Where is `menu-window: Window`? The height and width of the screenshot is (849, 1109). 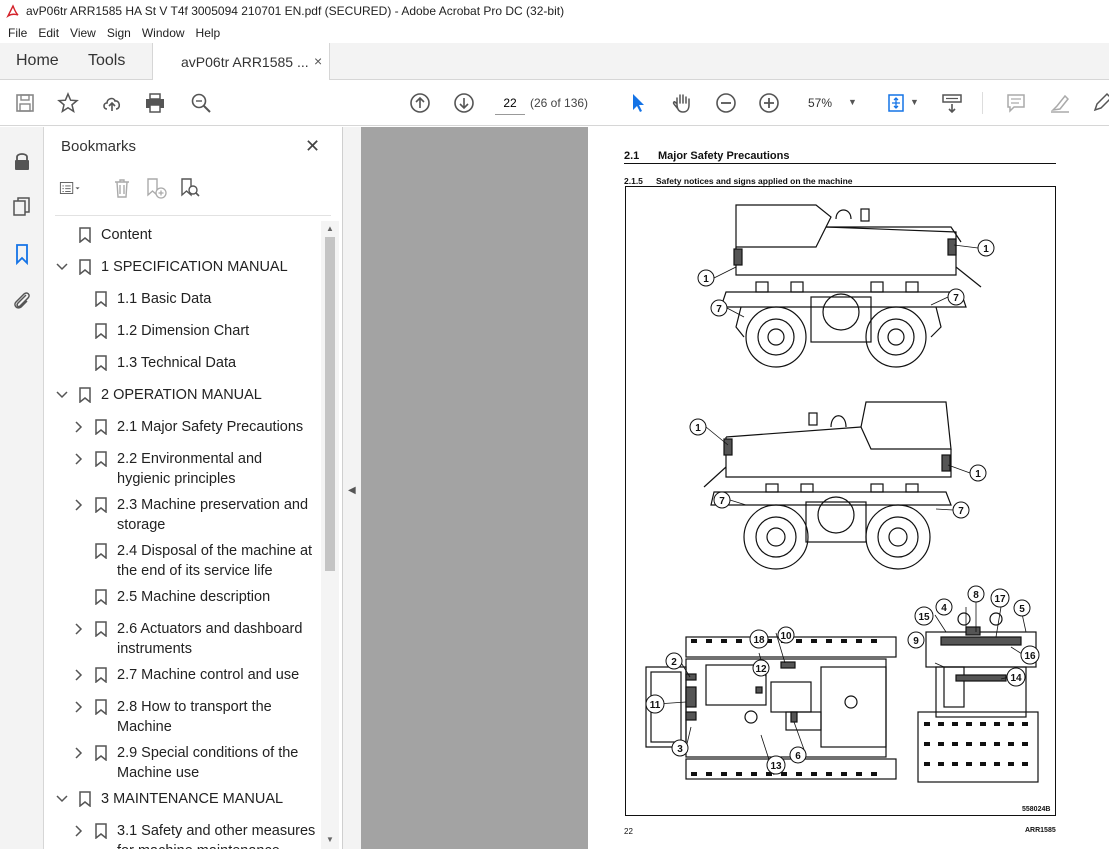
menu-window: Window is located at coordinates (165, 33).